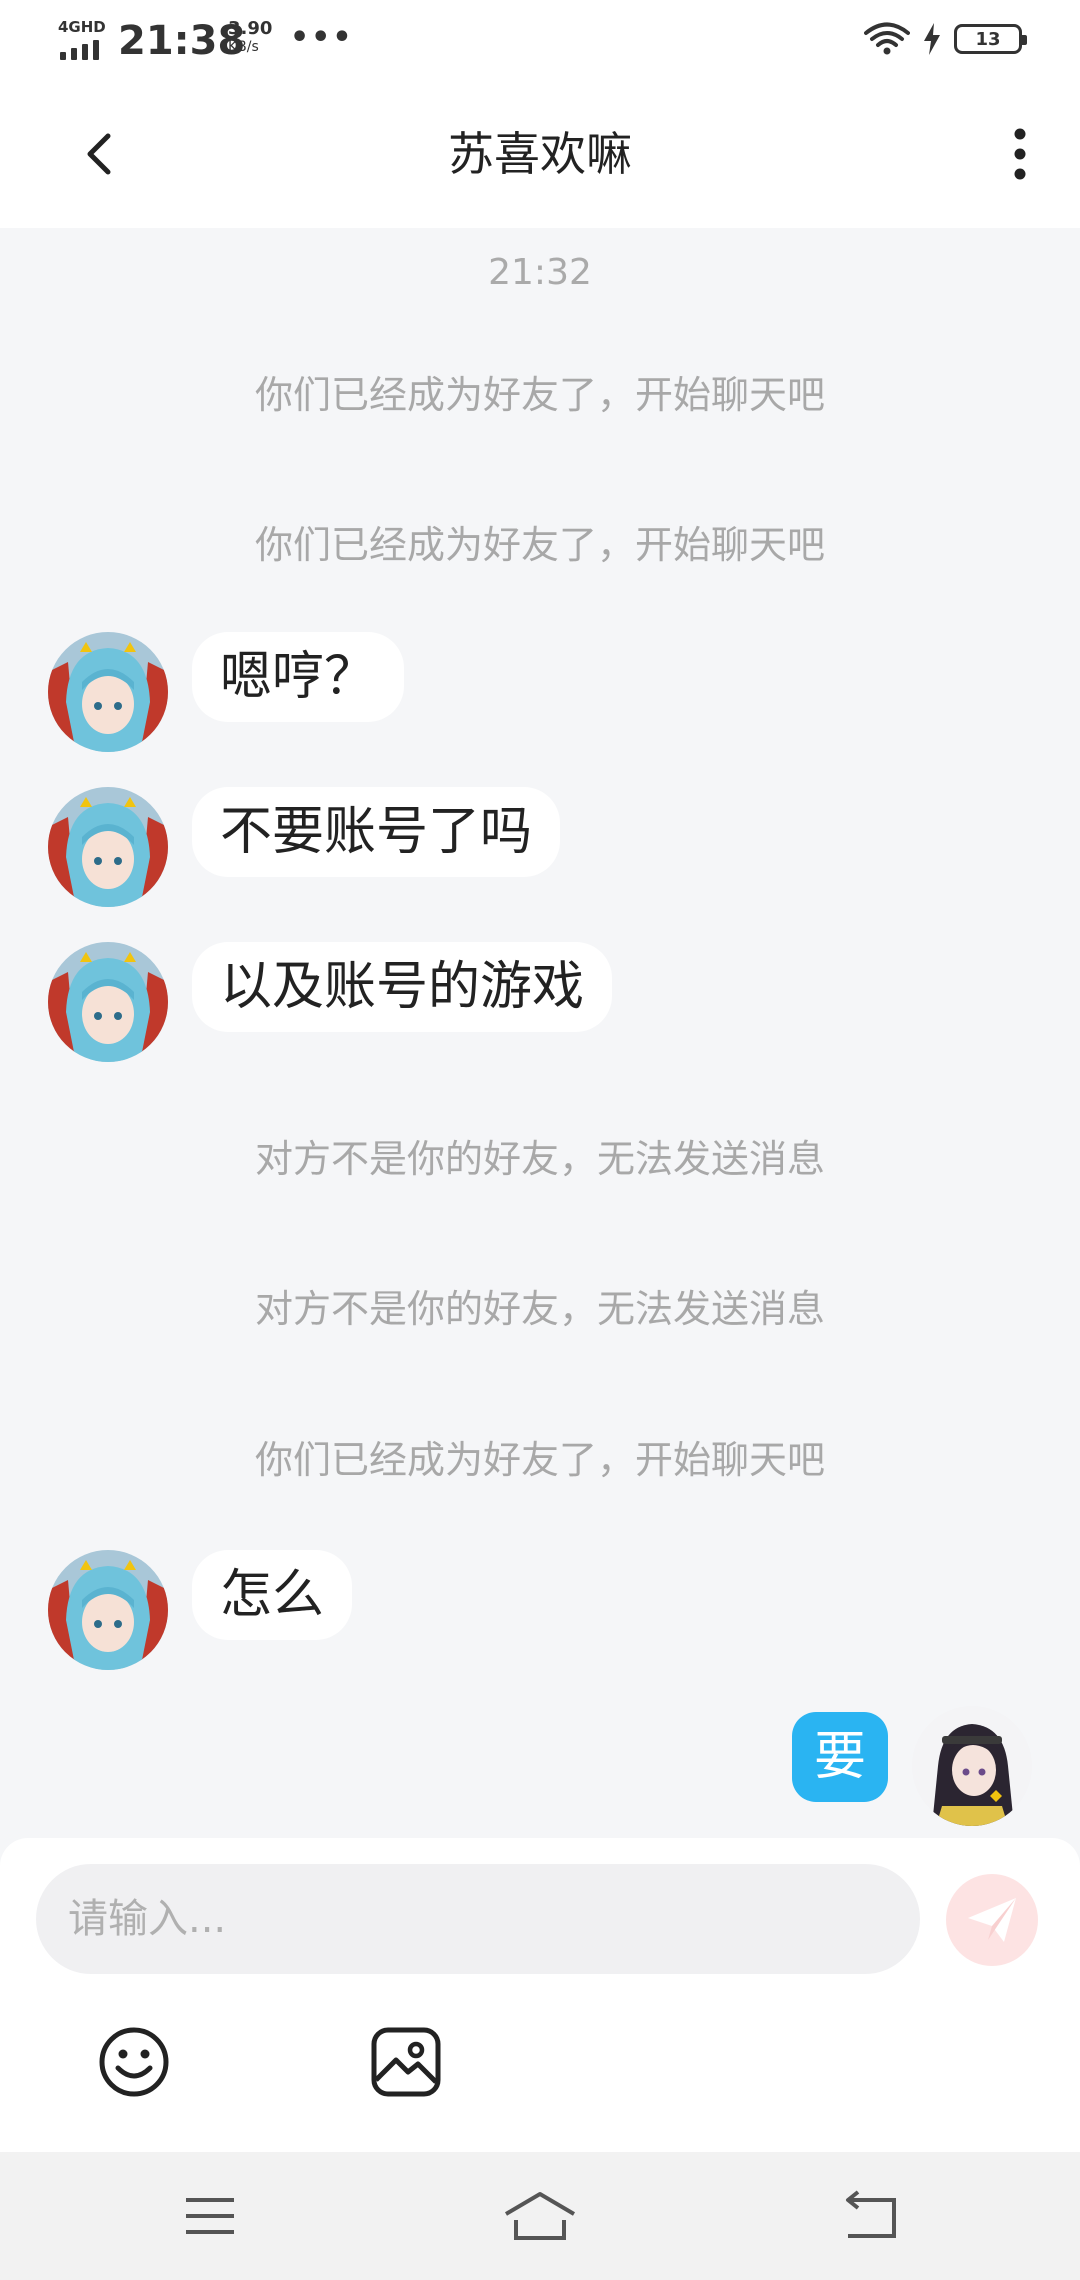  I want to click on message-row-incoming: 以及账号的游戏, so click(330, 1002).